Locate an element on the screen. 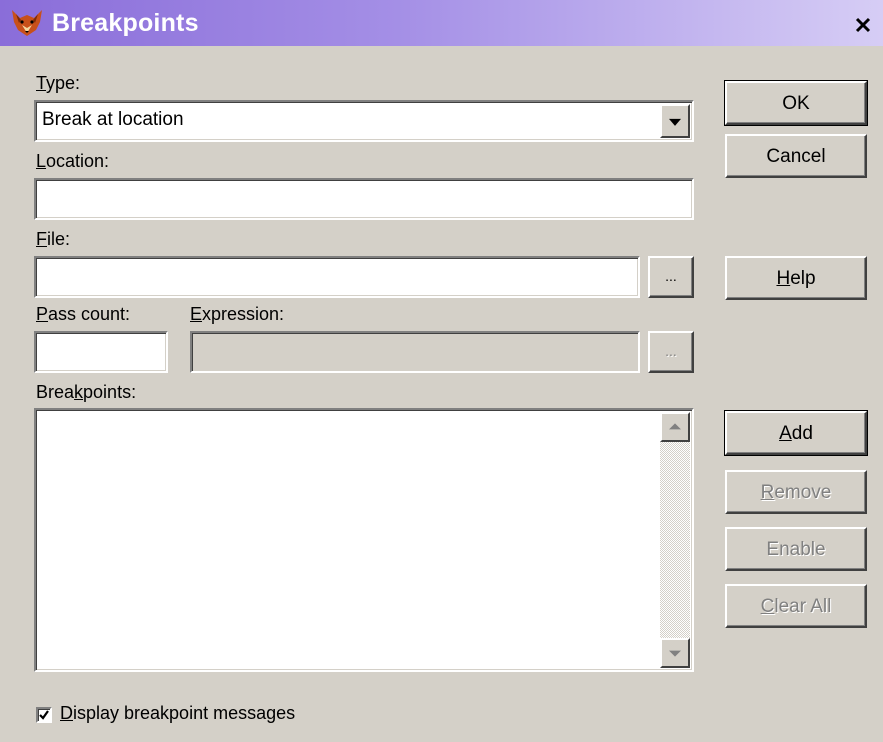 This screenshot has height=742, width=883. breakpoints-label: Breakpoints: is located at coordinates (86, 392).